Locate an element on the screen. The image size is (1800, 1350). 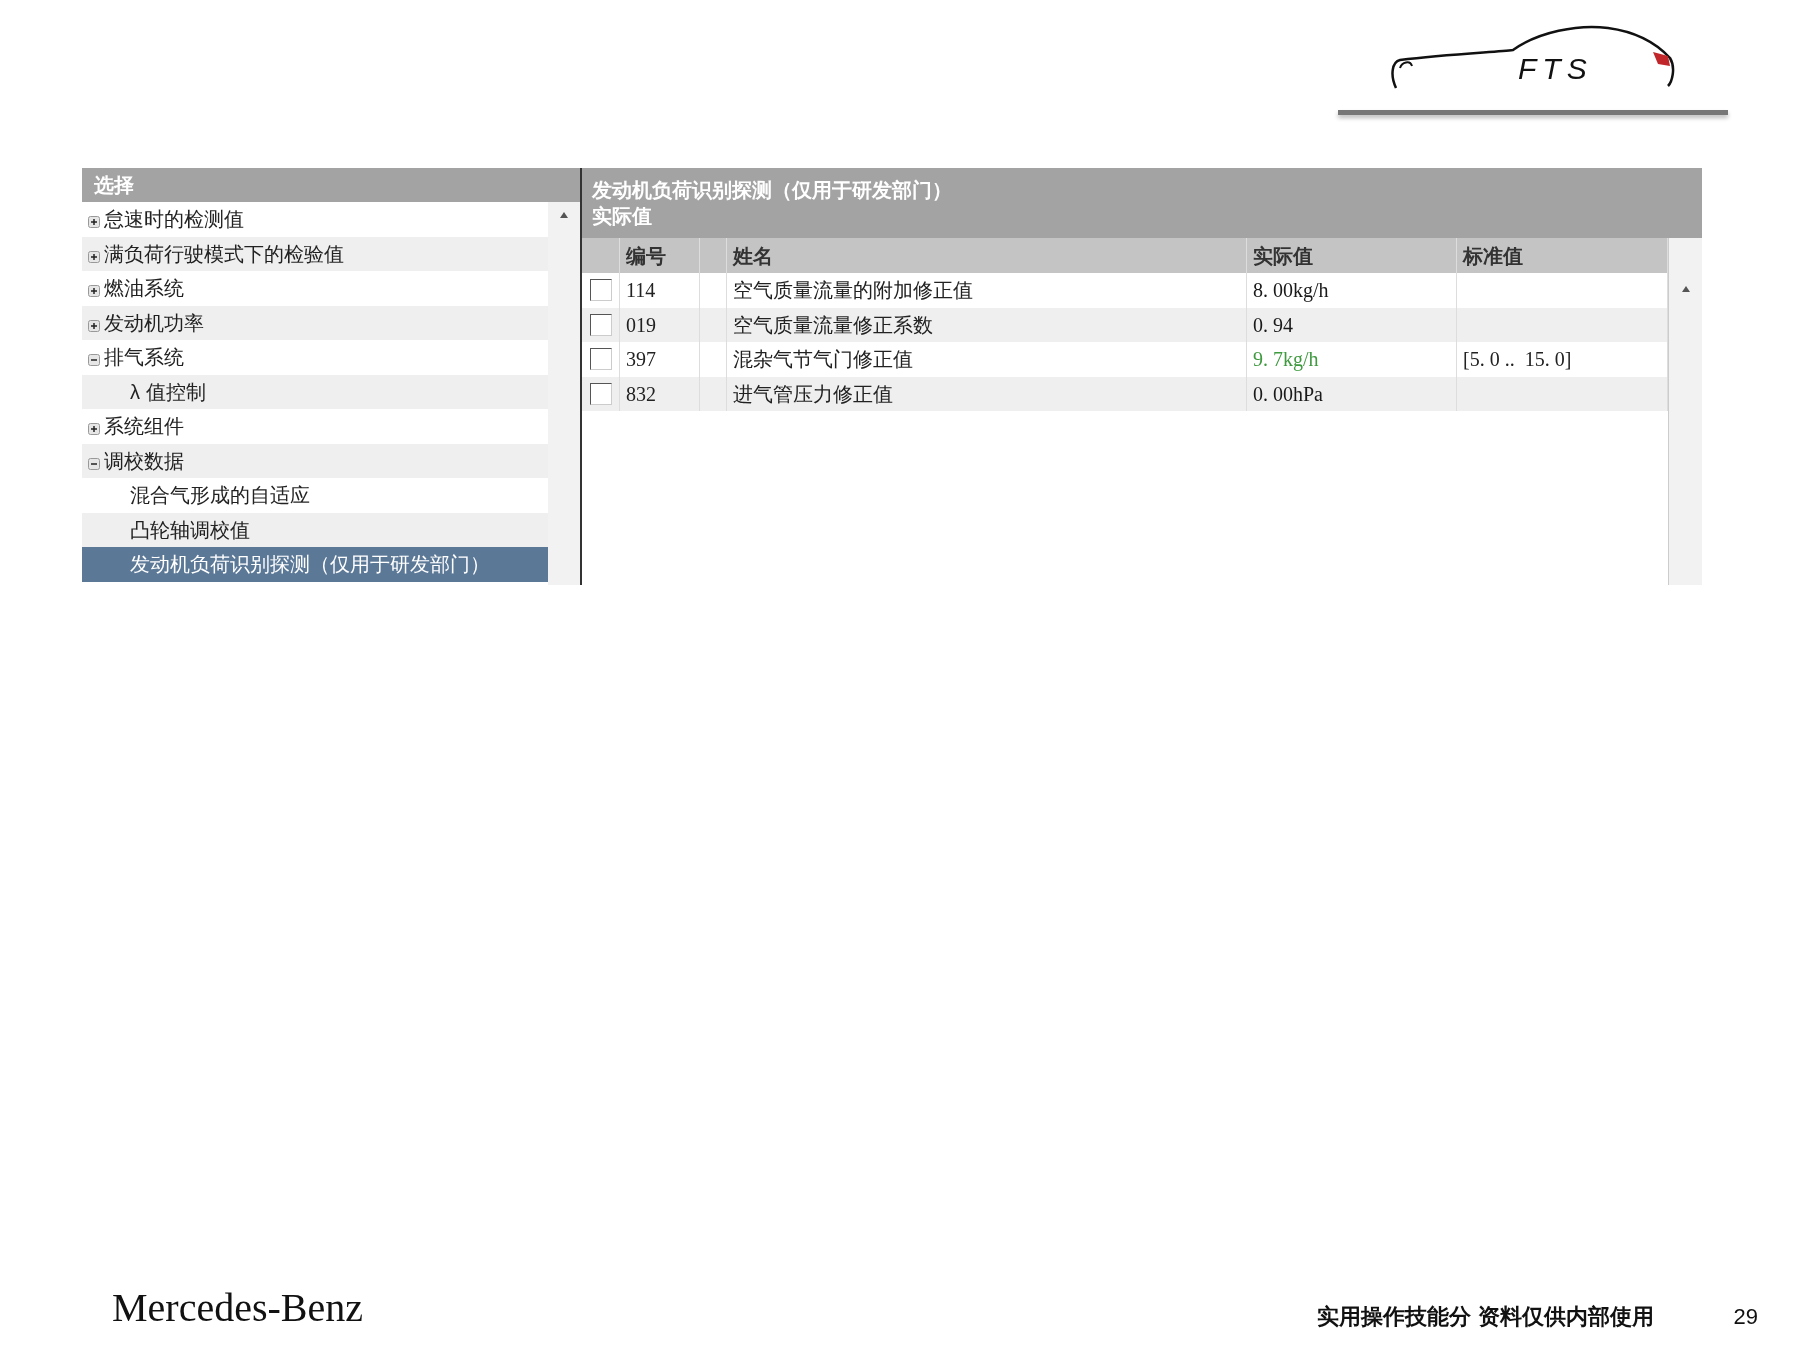
footer-note: 实用操作技能分 资料仅供内部使用 is located at coordinates (1485, 1317).